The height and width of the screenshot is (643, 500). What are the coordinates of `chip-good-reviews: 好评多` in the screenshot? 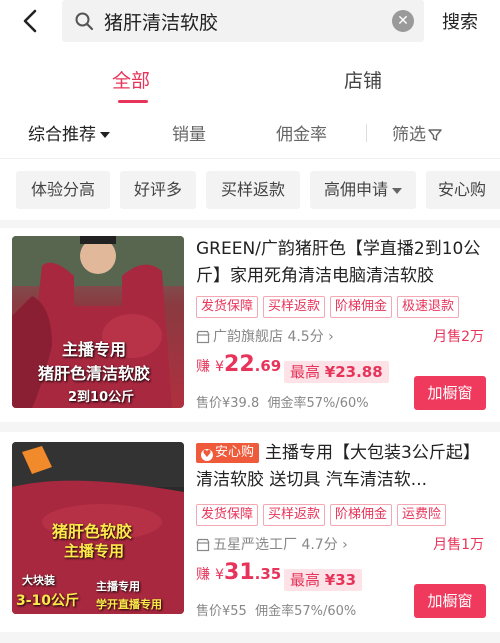 It's located at (158, 190).